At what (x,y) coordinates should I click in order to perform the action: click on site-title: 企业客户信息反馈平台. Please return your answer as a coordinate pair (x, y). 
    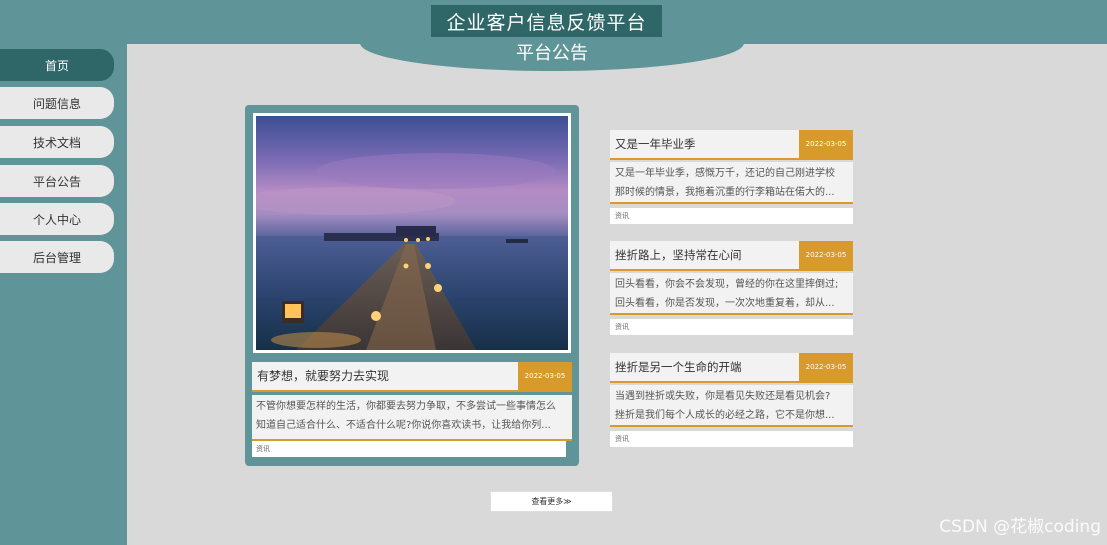
    Looking at the image, I should click on (546, 21).